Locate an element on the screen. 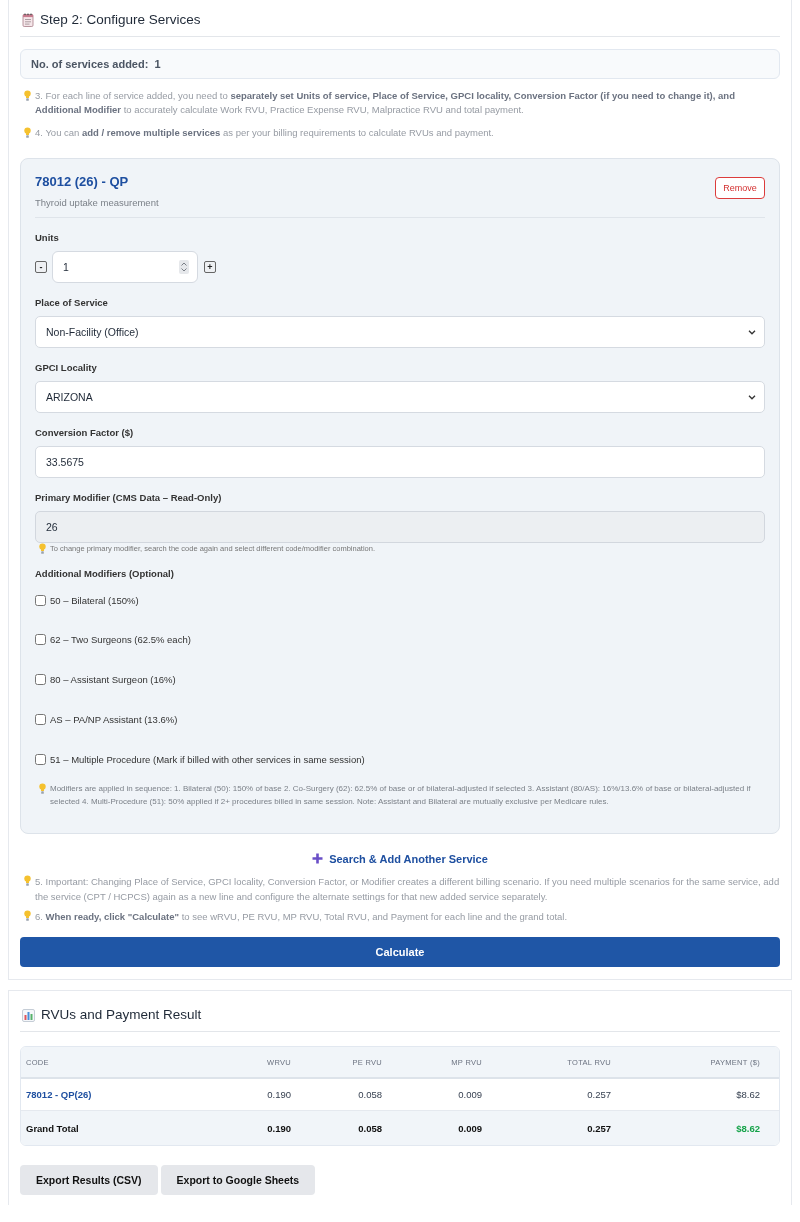 The height and width of the screenshot is (1222, 800). table-cell-text: $8.62 is located at coordinates (748, 1094).